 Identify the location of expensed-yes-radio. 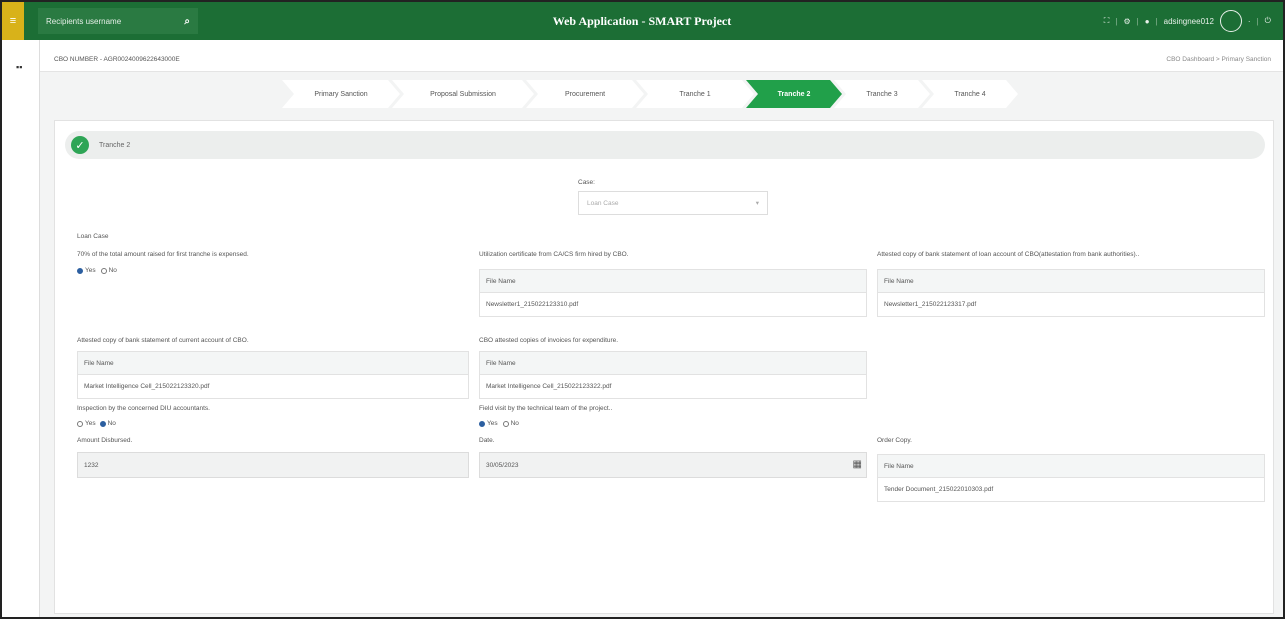
(80, 270).